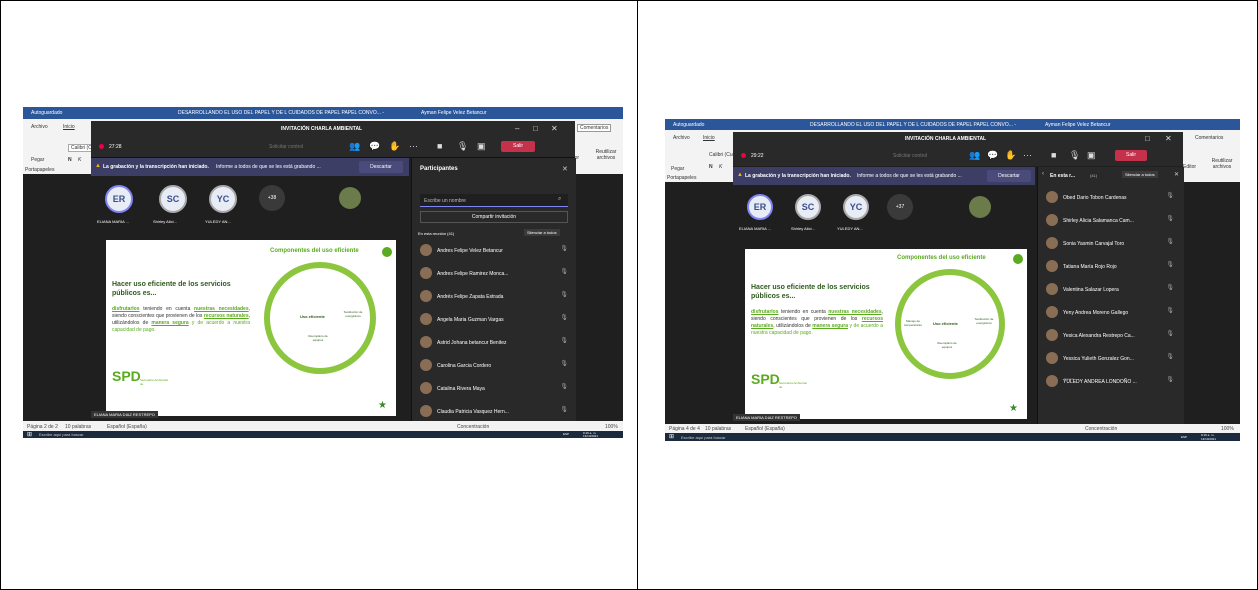  Describe the element at coordinates (1111, 201) in the screenshot. I see `participant-row: Obed Dario Tobon Cardenas 🎙` at that location.